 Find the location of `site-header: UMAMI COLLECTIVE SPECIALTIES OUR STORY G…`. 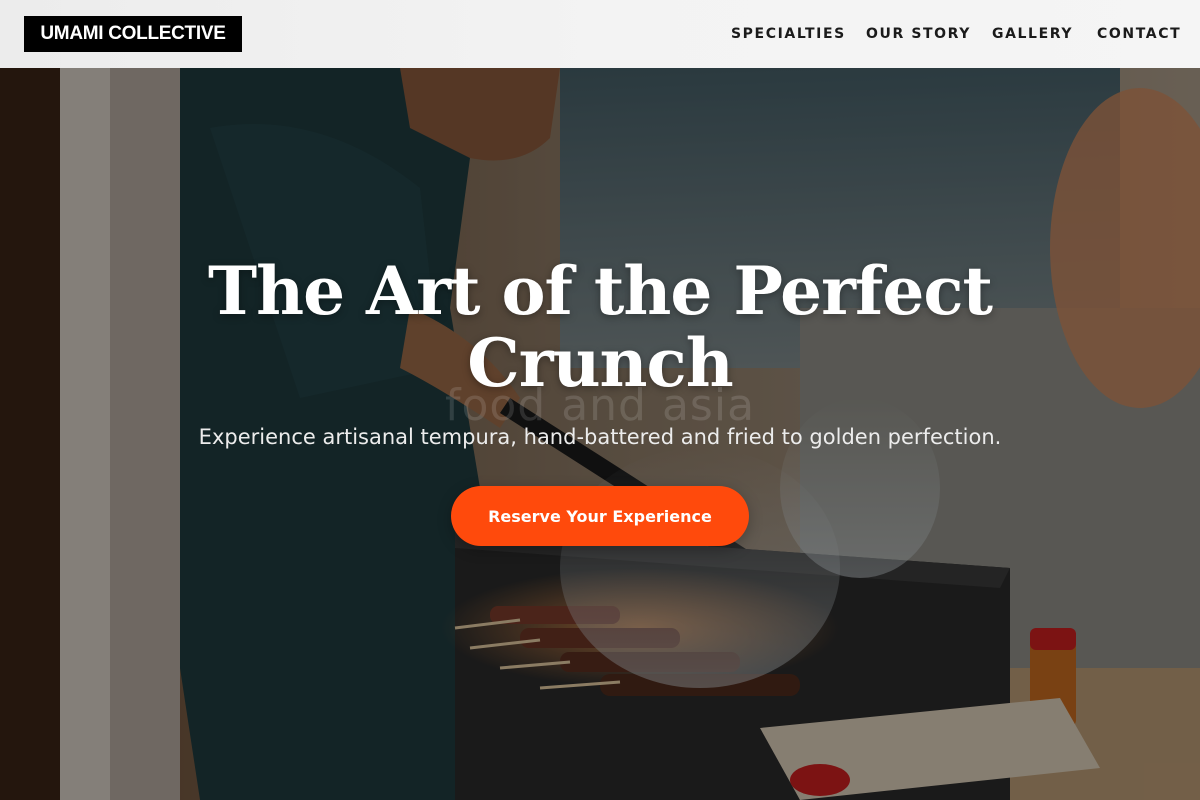

site-header: UMAMI COLLECTIVE SPECIALTIES OUR STORY G… is located at coordinates (600, 34).